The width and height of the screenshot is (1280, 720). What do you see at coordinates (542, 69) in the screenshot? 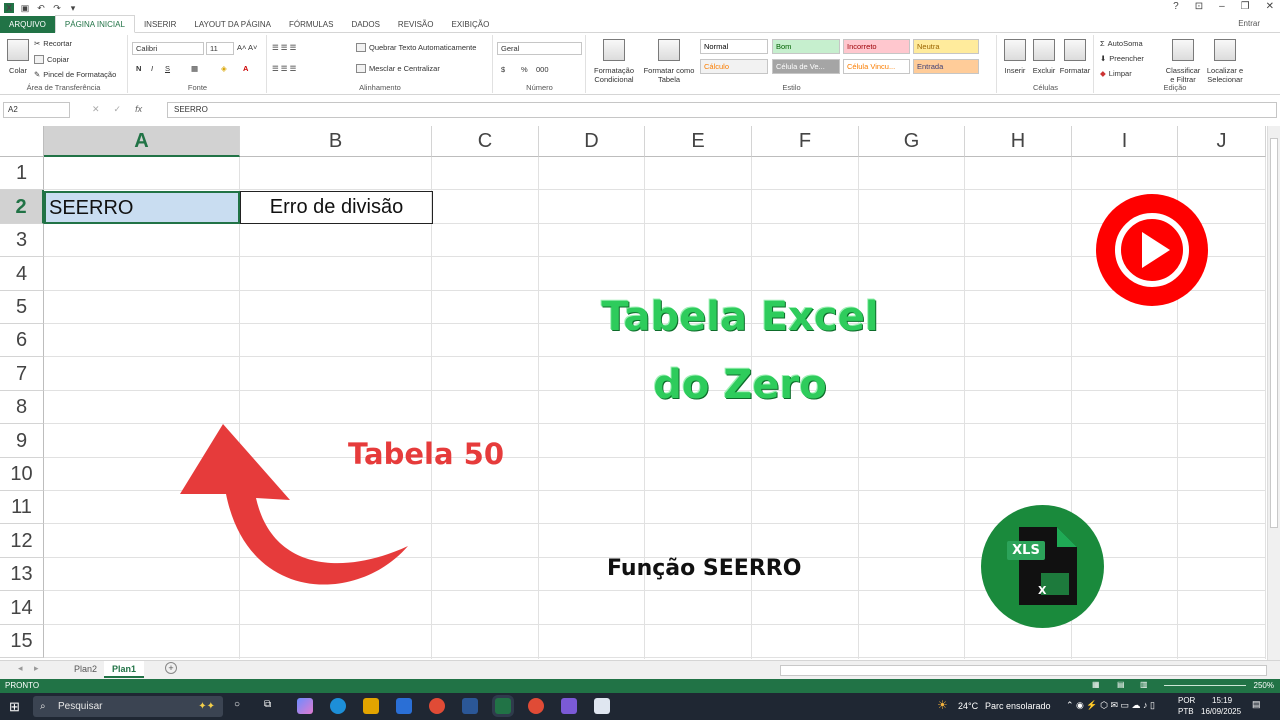
I see `thousands-button: 000` at bounding box center [542, 69].